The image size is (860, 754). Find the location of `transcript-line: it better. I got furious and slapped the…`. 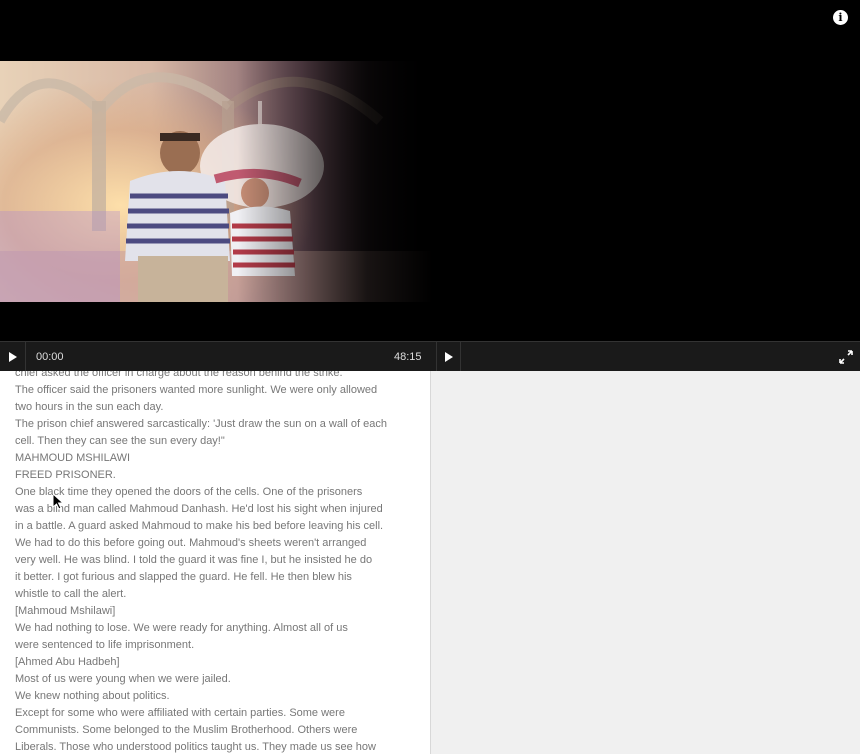

transcript-line: it better. I got furious and slapped the… is located at coordinates (183, 577).